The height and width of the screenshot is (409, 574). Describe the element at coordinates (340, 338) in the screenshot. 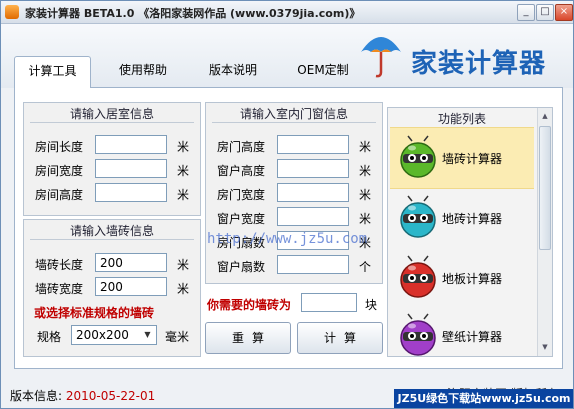

I see `calculate-button: 计算` at that location.